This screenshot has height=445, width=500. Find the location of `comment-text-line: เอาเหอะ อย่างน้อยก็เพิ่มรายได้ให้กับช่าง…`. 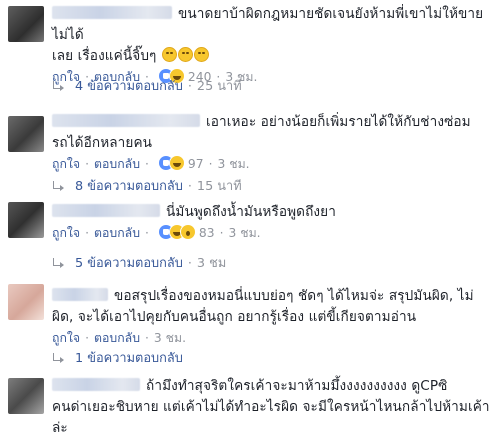

comment-text-line: เอาเหอะ อย่างน้อยก็เพิ่มรายได้ให้กับช่าง… is located at coordinates (338, 122).